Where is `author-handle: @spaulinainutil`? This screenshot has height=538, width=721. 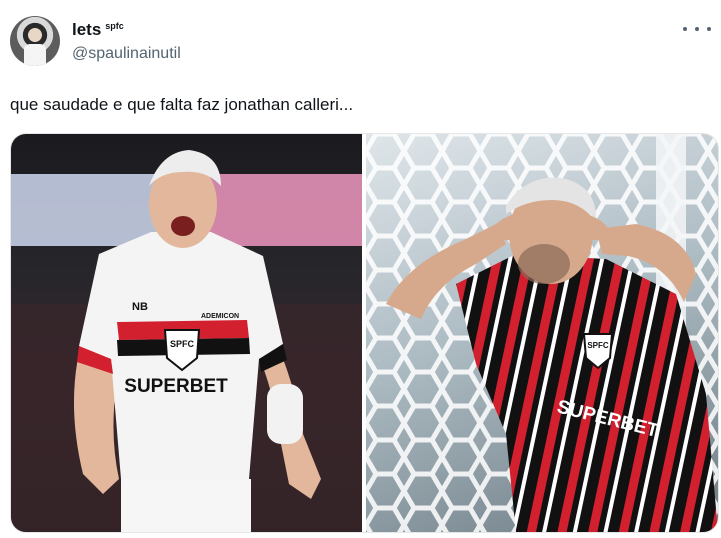 author-handle: @spaulinainutil is located at coordinates (126, 54).